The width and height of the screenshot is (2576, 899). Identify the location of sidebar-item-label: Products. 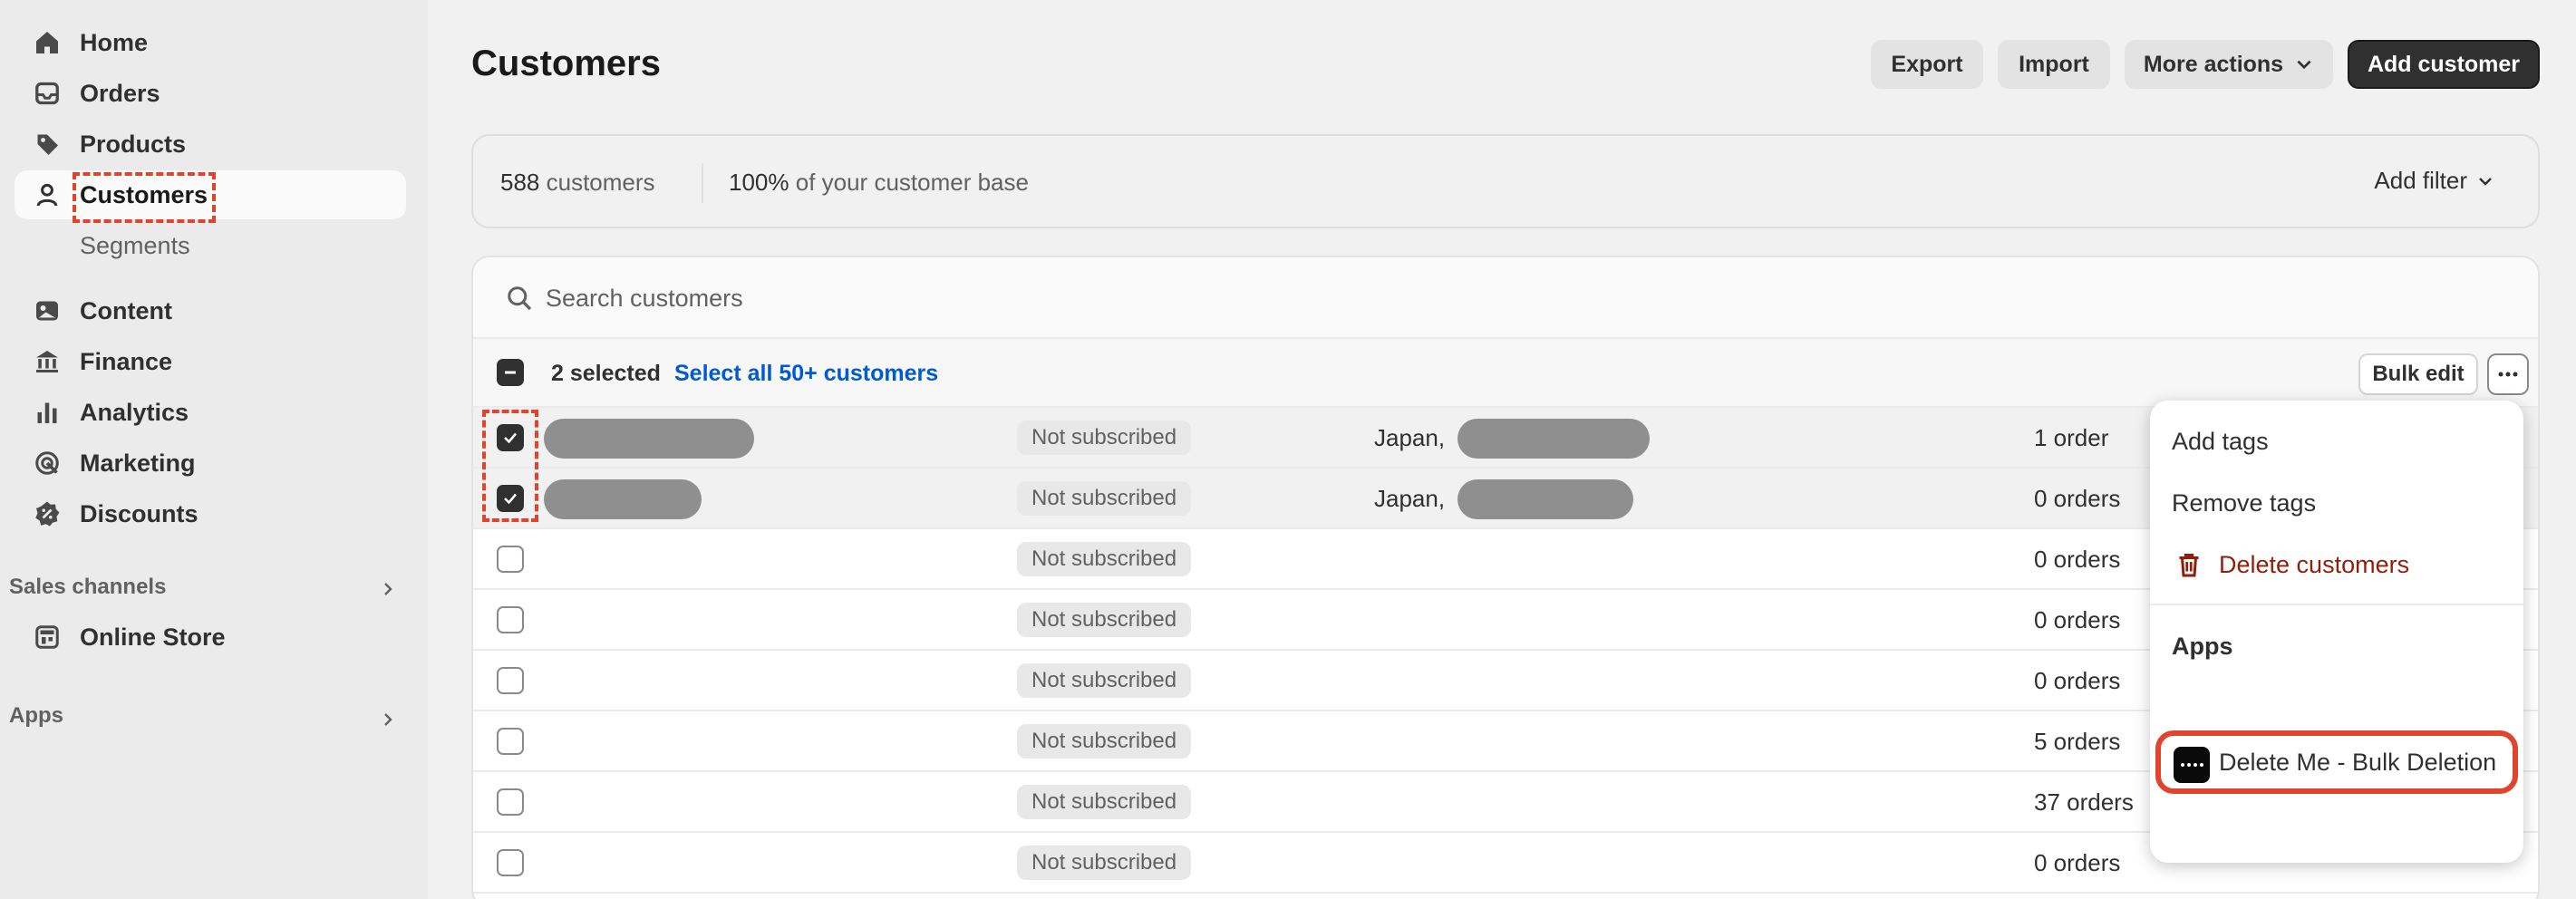
(133, 144).